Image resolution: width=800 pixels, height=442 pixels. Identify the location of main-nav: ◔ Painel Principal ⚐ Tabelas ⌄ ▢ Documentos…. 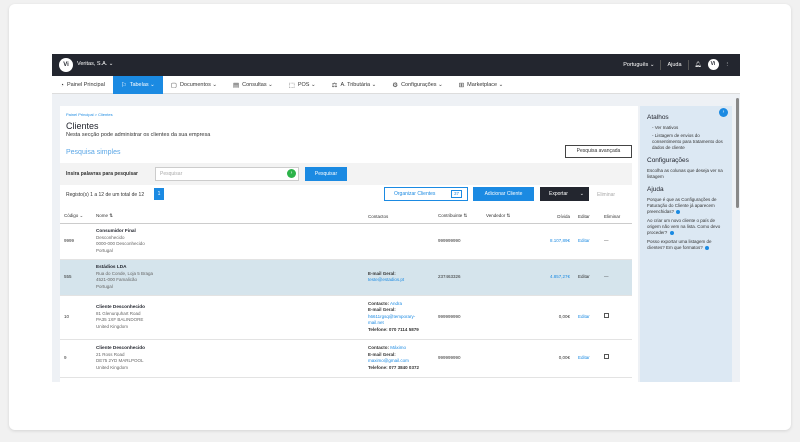
(396, 85).